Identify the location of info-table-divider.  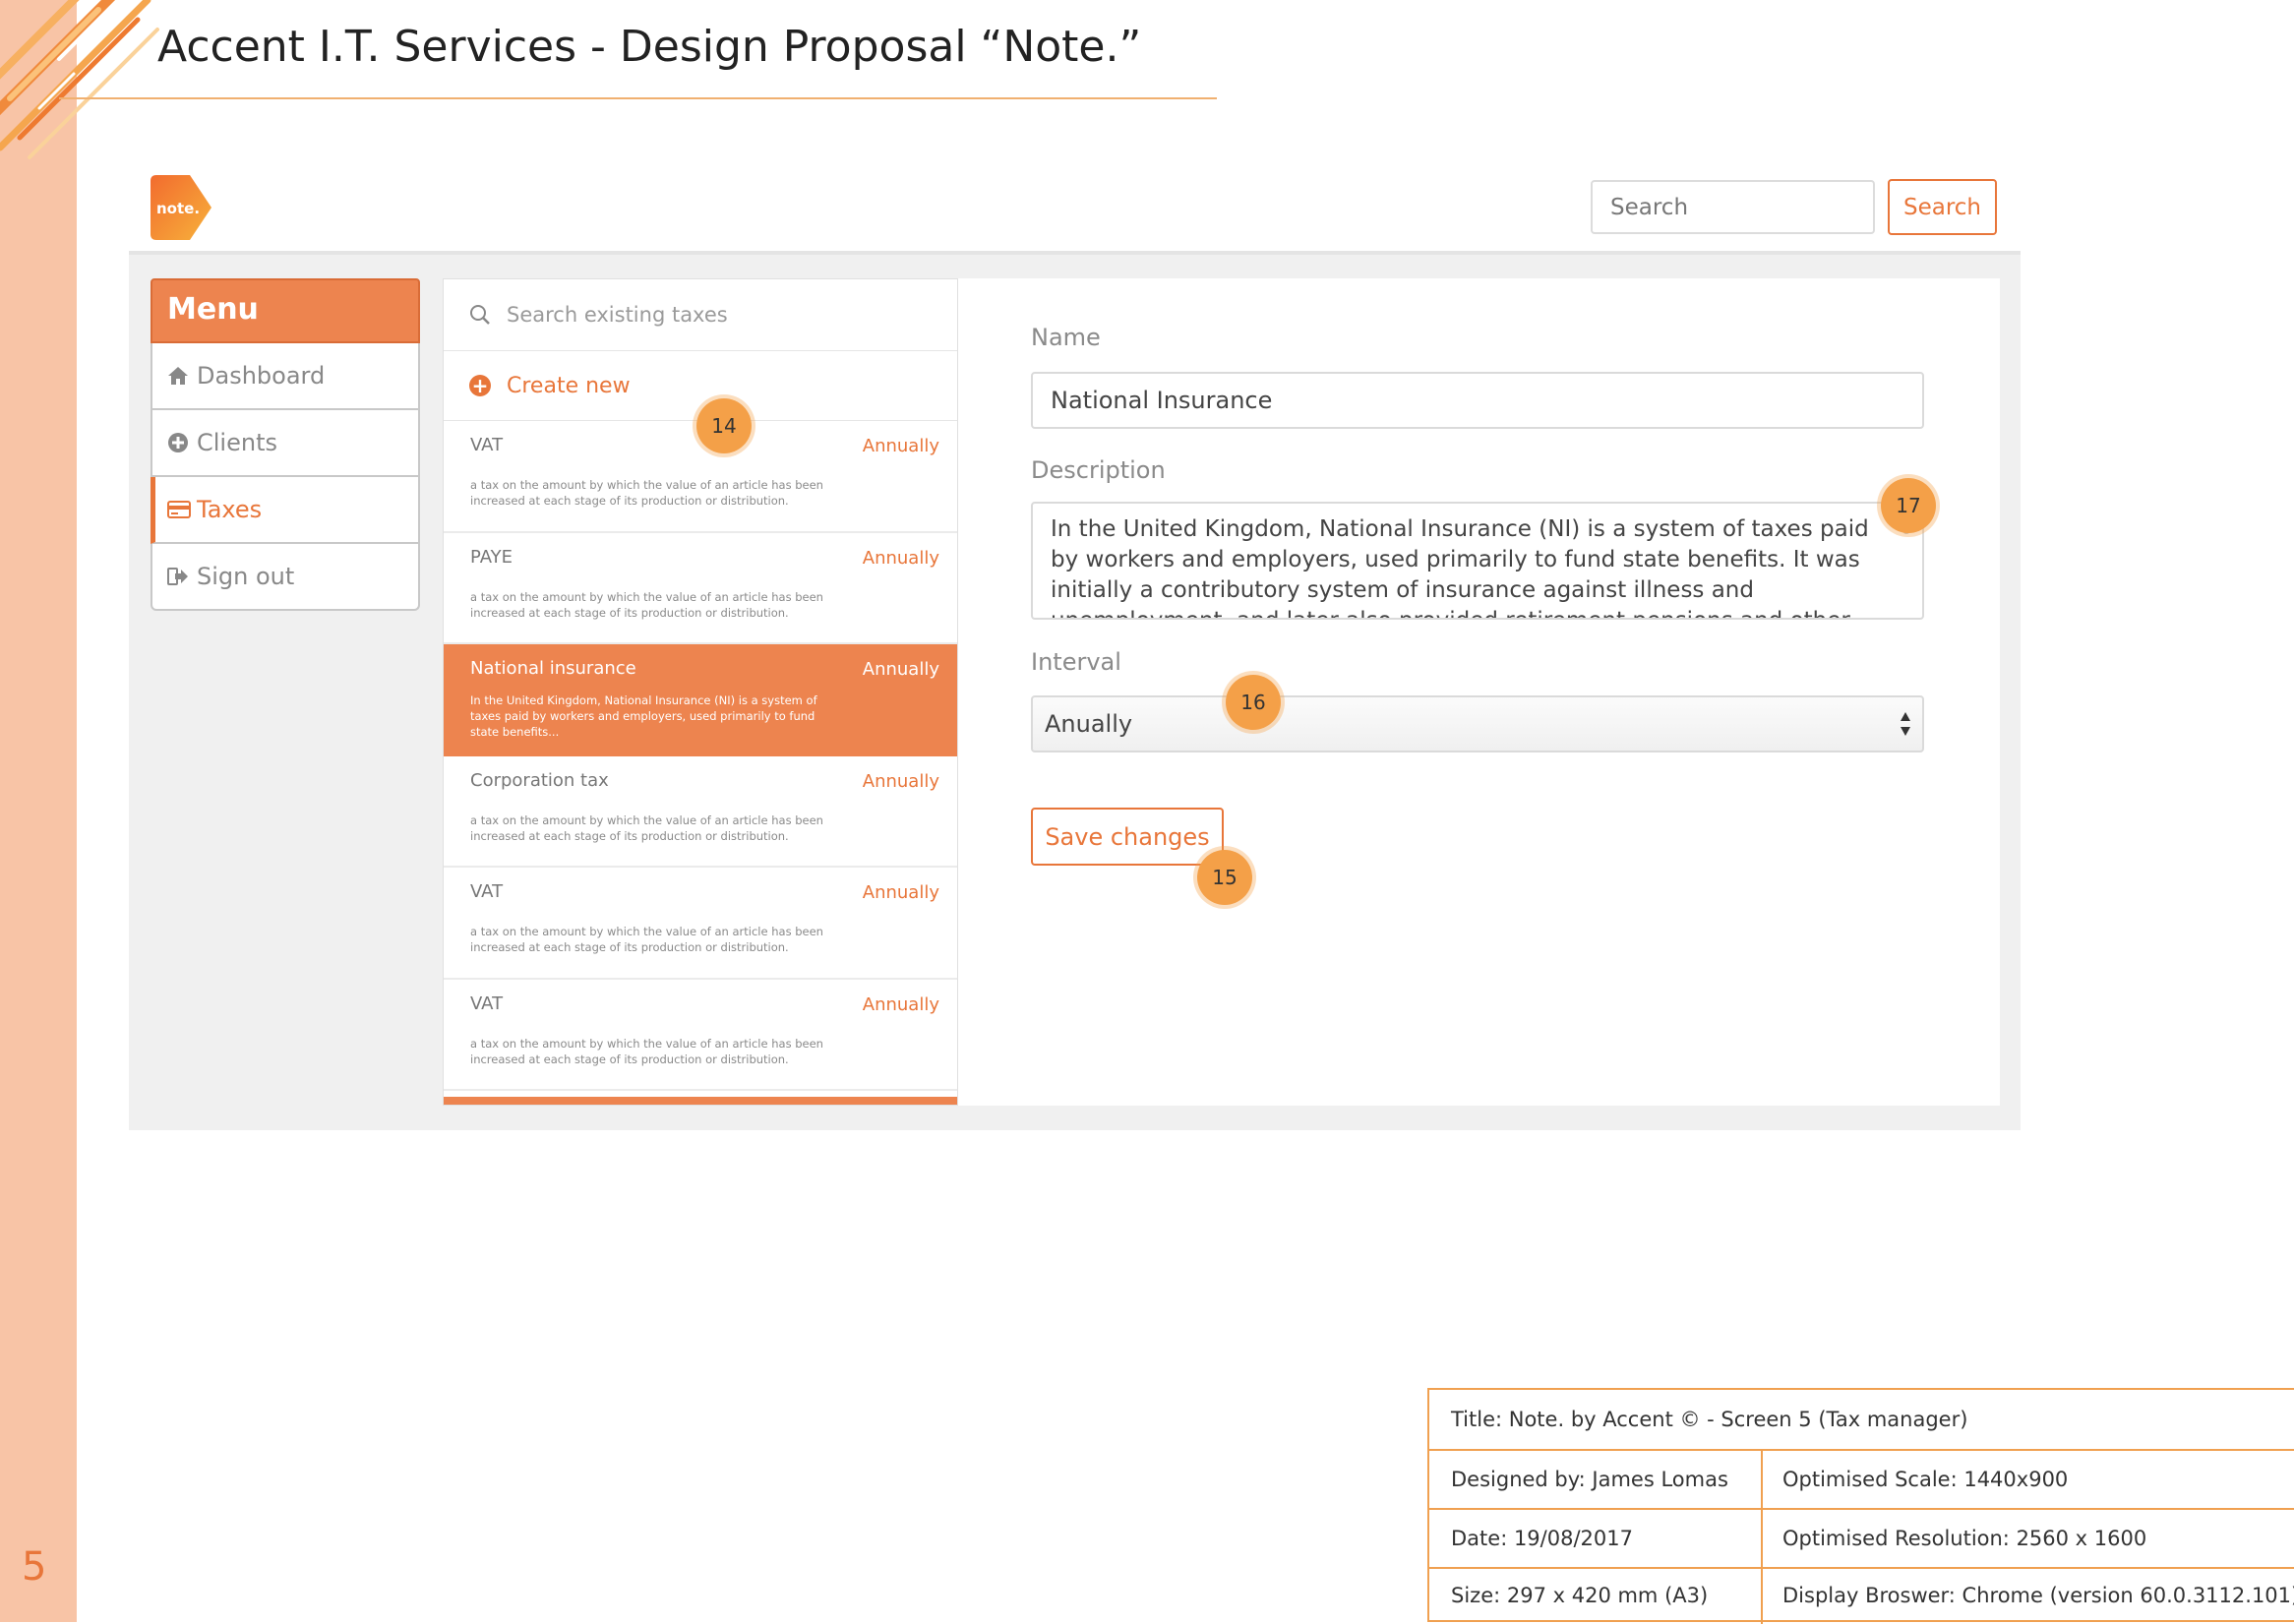
(1762, 1536).